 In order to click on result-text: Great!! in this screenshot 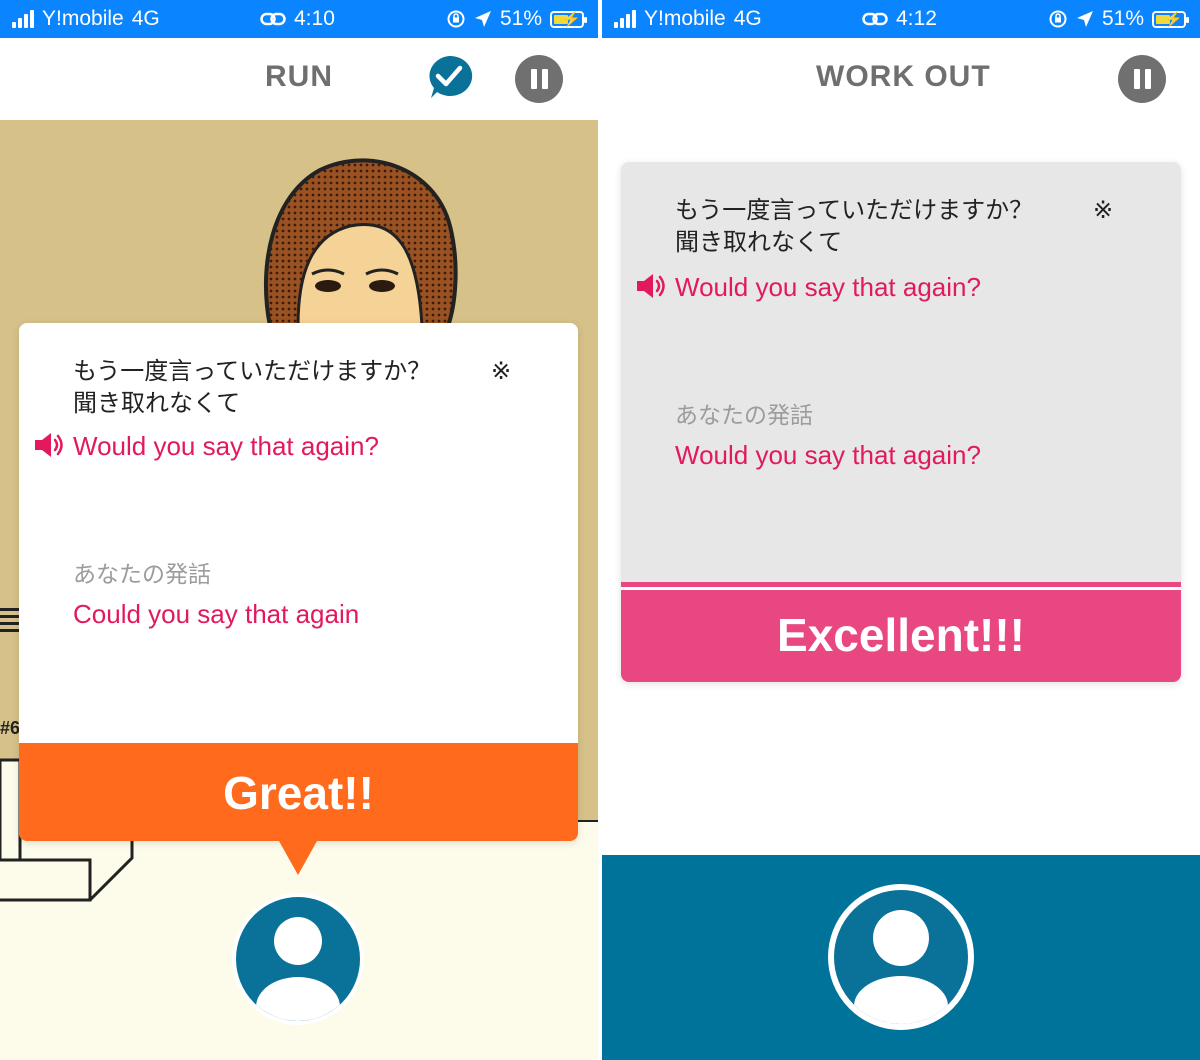, I will do `click(298, 793)`.